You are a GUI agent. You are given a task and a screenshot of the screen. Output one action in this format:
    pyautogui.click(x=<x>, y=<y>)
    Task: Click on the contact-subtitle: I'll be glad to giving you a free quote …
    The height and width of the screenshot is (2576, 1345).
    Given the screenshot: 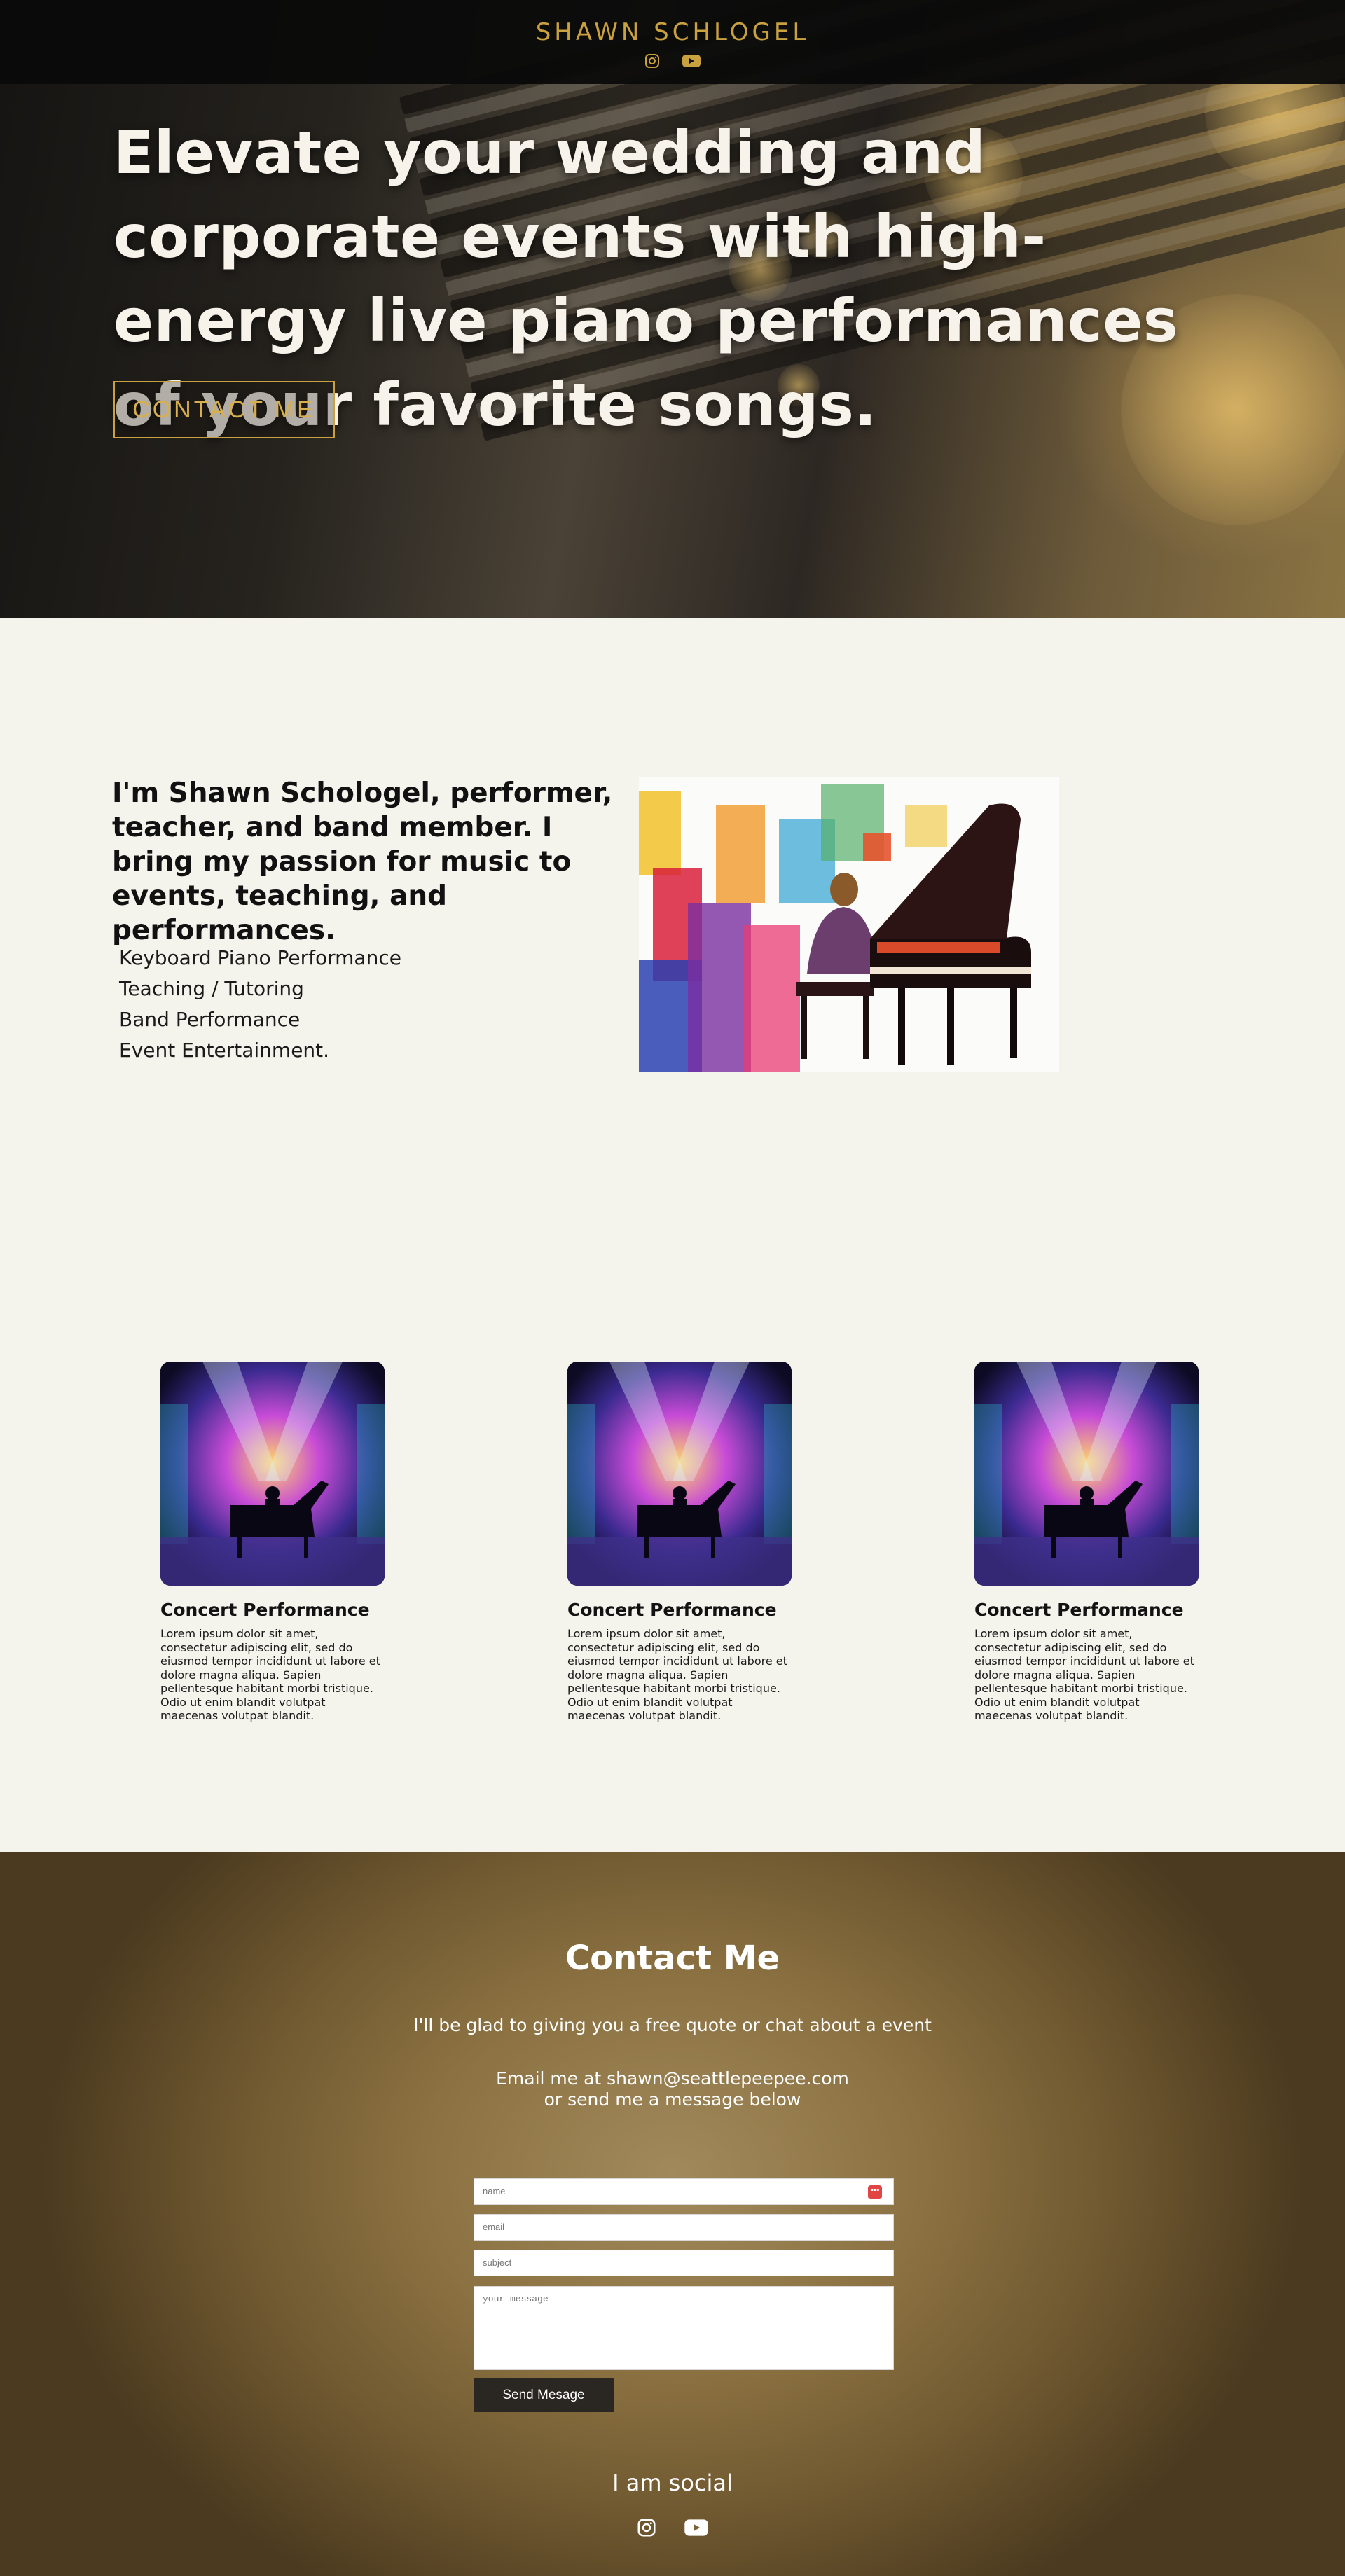 What is the action you would take?
    pyautogui.click(x=672, y=2025)
    